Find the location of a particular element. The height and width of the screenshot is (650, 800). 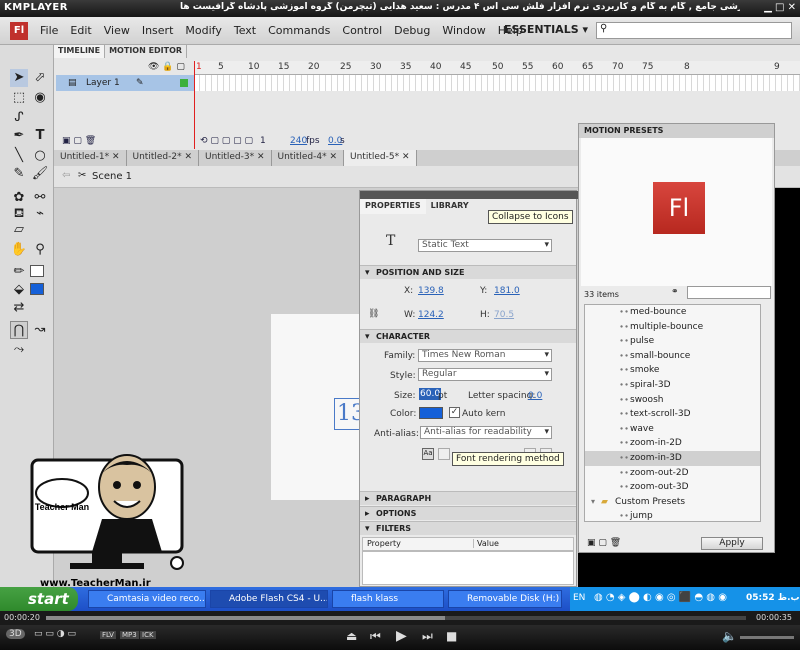

preset-item: spiral-3D is located at coordinates (672, 385).